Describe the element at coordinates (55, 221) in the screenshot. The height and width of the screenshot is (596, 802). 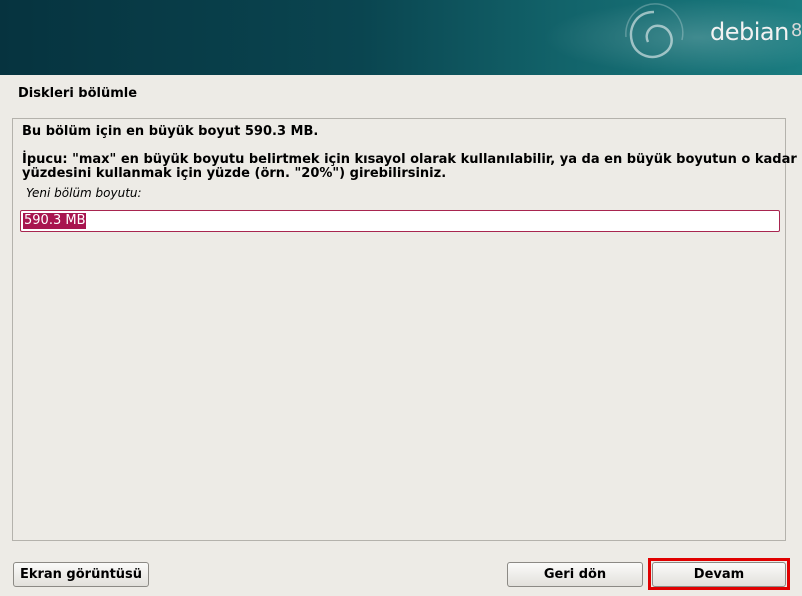
I see `partition-size-value: 590.3 MB` at that location.